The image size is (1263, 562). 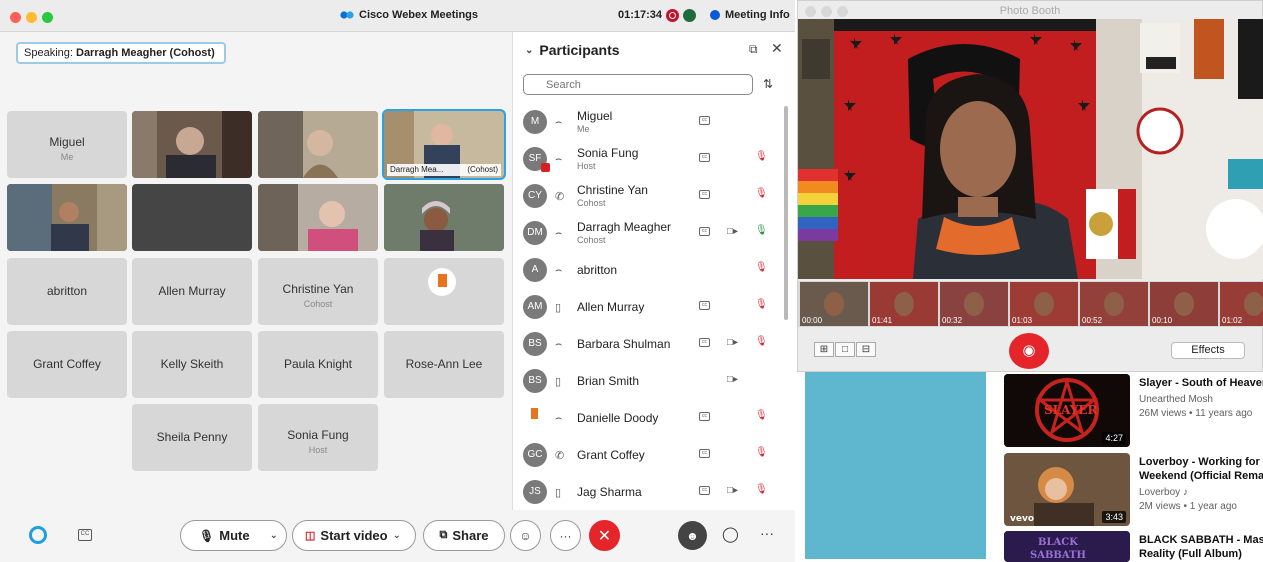 I want to click on video-thumbnail: SLAYER 4:27, so click(x=1067, y=410).